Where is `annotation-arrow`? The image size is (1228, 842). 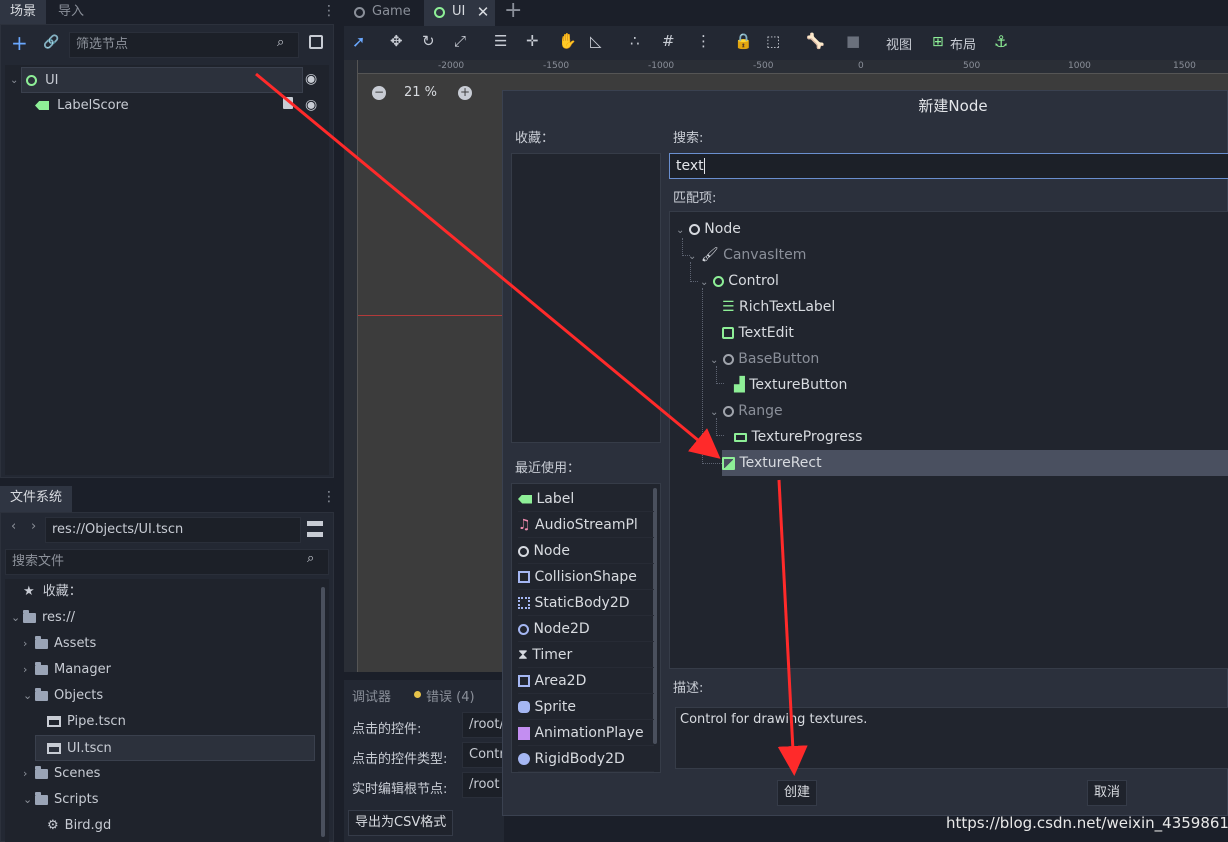 annotation-arrow is located at coordinates (792, 627).